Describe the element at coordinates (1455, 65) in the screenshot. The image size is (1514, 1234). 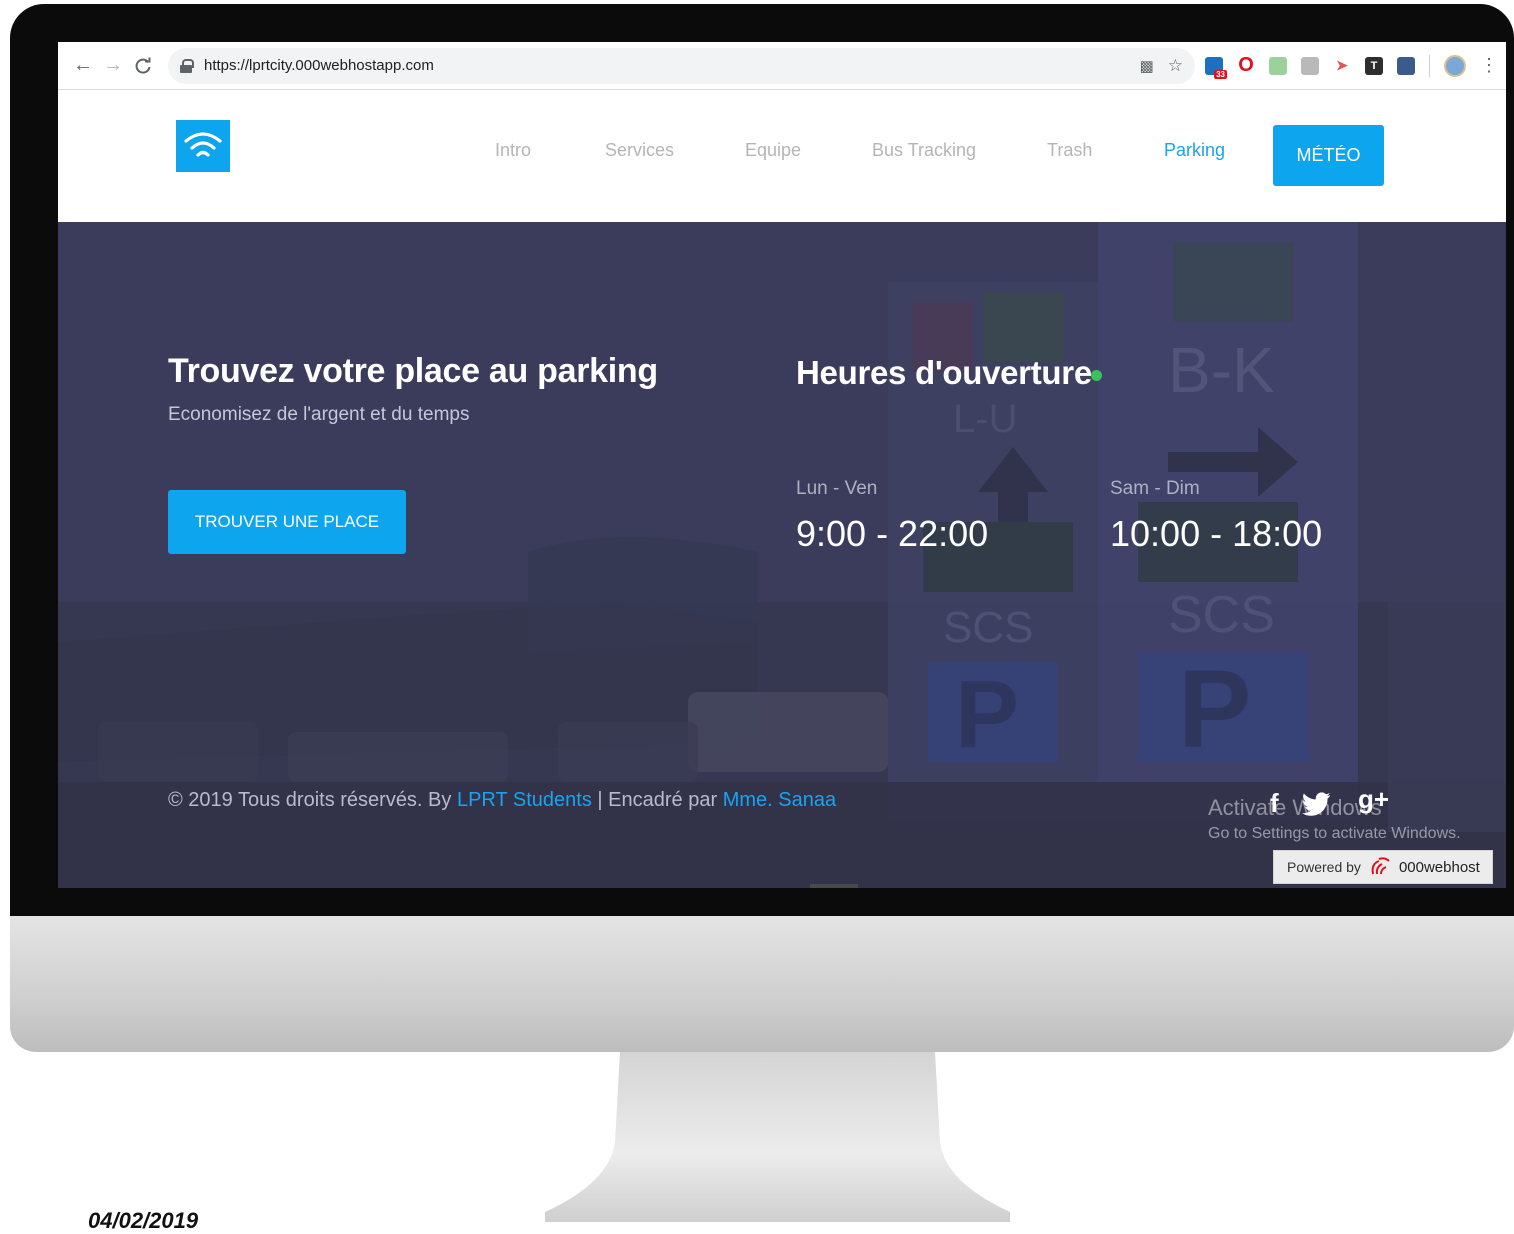
I see `profile-avatar` at that location.